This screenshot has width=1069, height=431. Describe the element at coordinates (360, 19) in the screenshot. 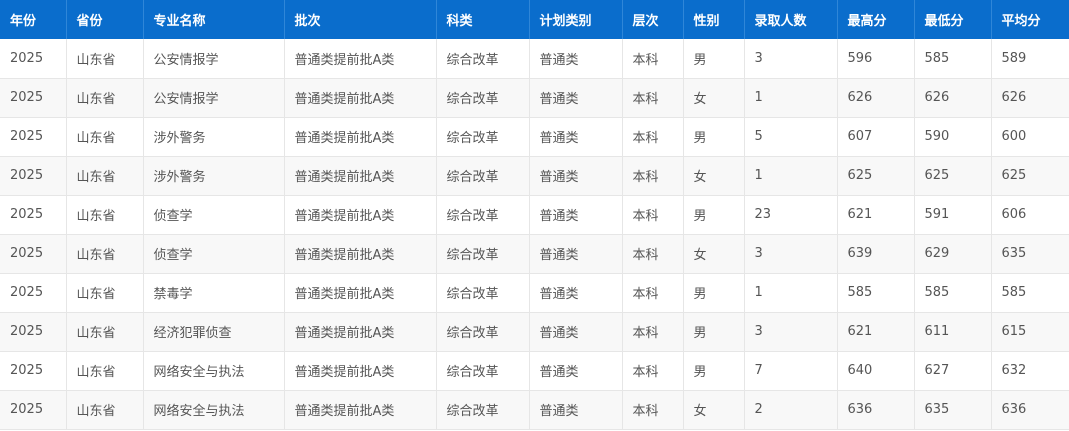

I see `col-header-batch: 批次` at that location.